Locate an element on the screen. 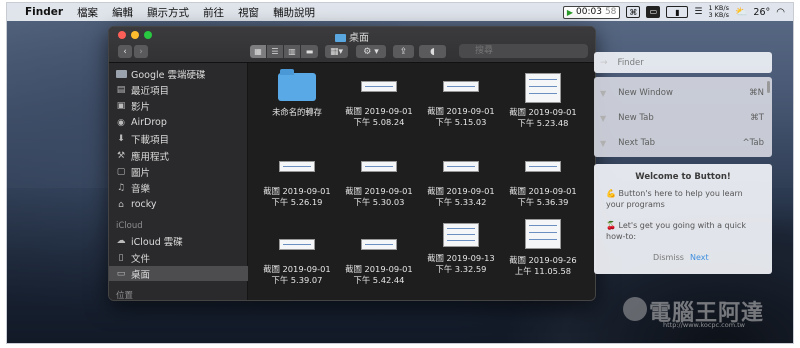 Image resolution: width=800 pixels, height=348 pixels. network-monitor: 1 KB/s 3 KB/s is located at coordinates (718, 12).